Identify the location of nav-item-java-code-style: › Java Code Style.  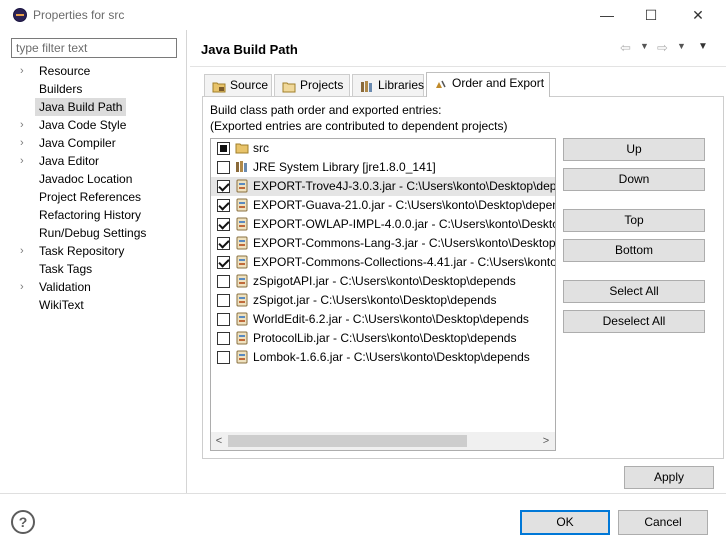
(95, 125).